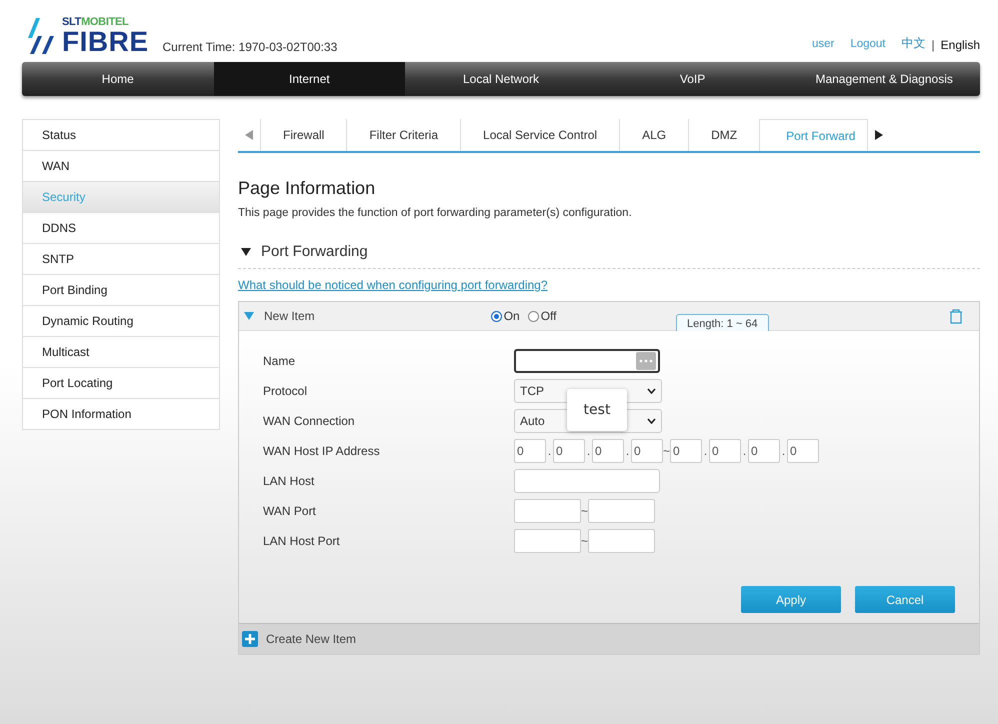 This screenshot has width=998, height=724. Describe the element at coordinates (307, 188) in the screenshot. I see `page-title: Page Information` at that location.